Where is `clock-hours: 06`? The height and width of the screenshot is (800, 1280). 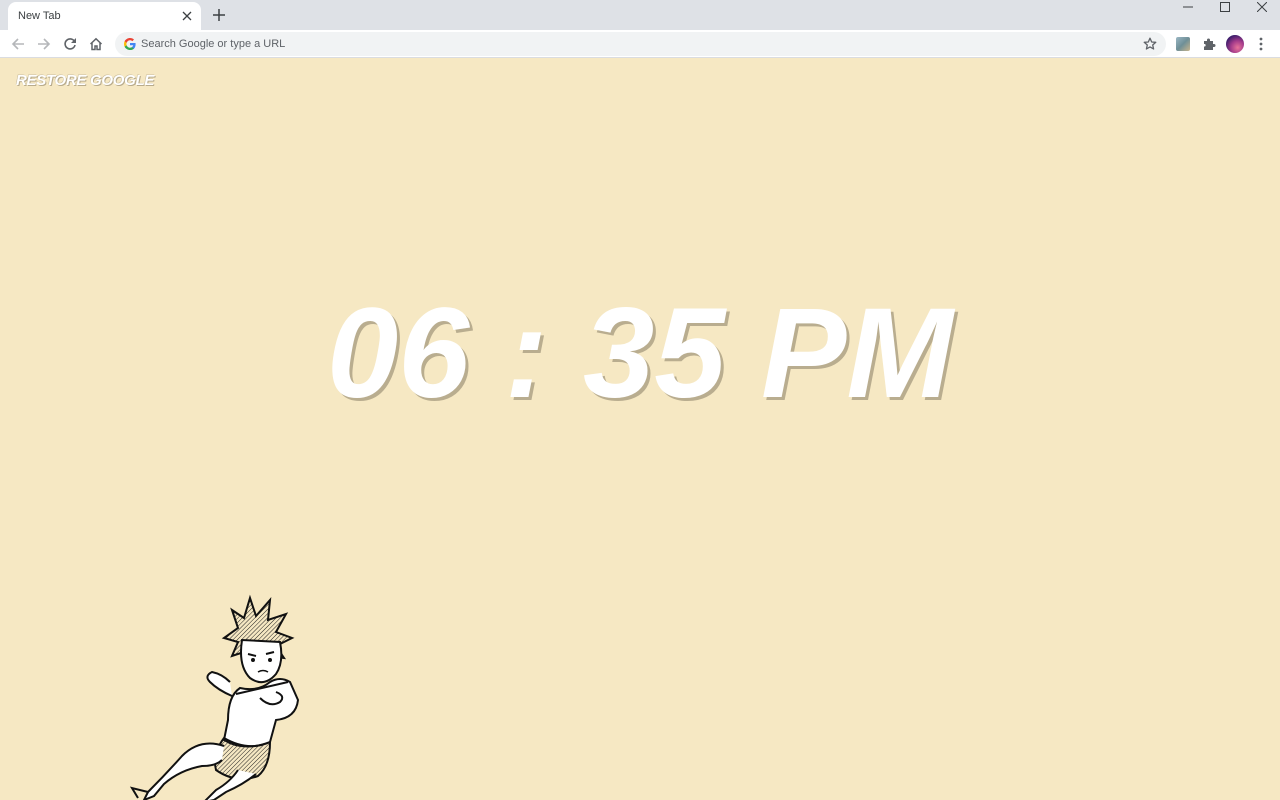
clock-hours: 06 is located at coordinates (398, 353).